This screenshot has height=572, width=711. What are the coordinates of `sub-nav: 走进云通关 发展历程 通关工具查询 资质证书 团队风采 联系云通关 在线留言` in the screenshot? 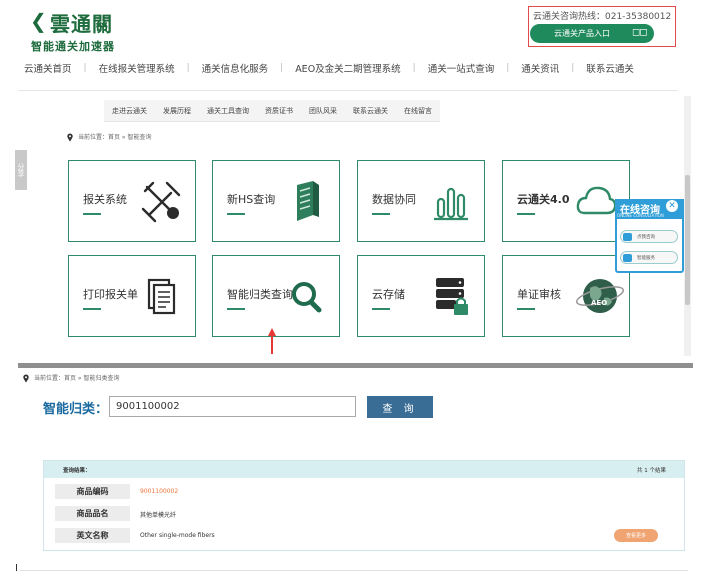 It's located at (272, 111).